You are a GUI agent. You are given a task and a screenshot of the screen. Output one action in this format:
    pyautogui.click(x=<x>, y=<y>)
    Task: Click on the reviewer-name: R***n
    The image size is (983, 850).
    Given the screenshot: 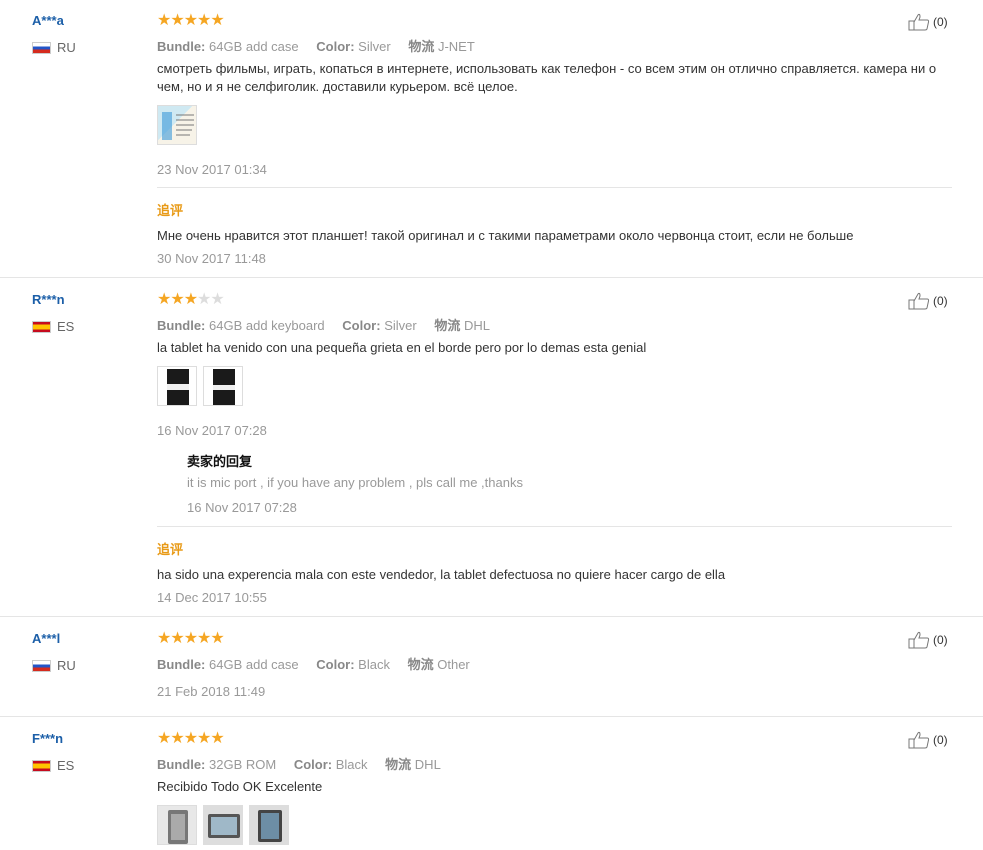 What is the action you would take?
    pyautogui.click(x=48, y=299)
    